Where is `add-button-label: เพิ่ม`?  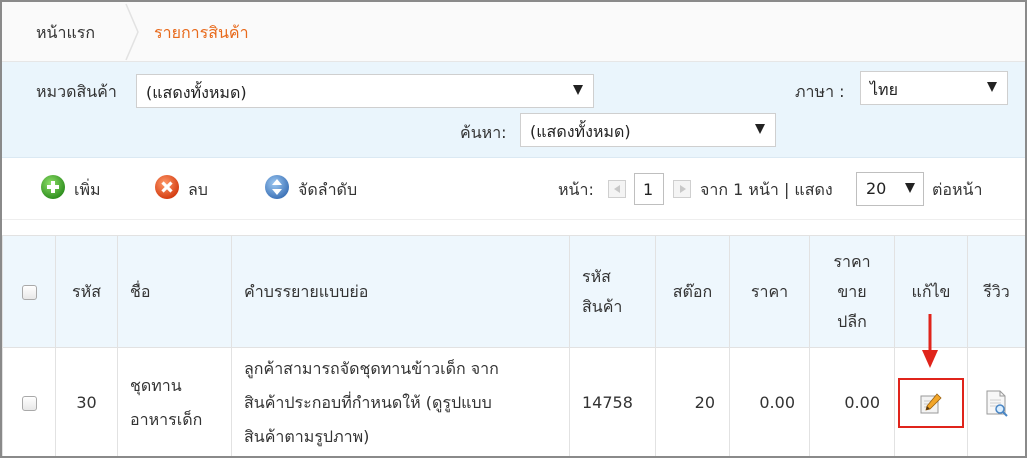 add-button-label: เพิ่ม is located at coordinates (87, 189).